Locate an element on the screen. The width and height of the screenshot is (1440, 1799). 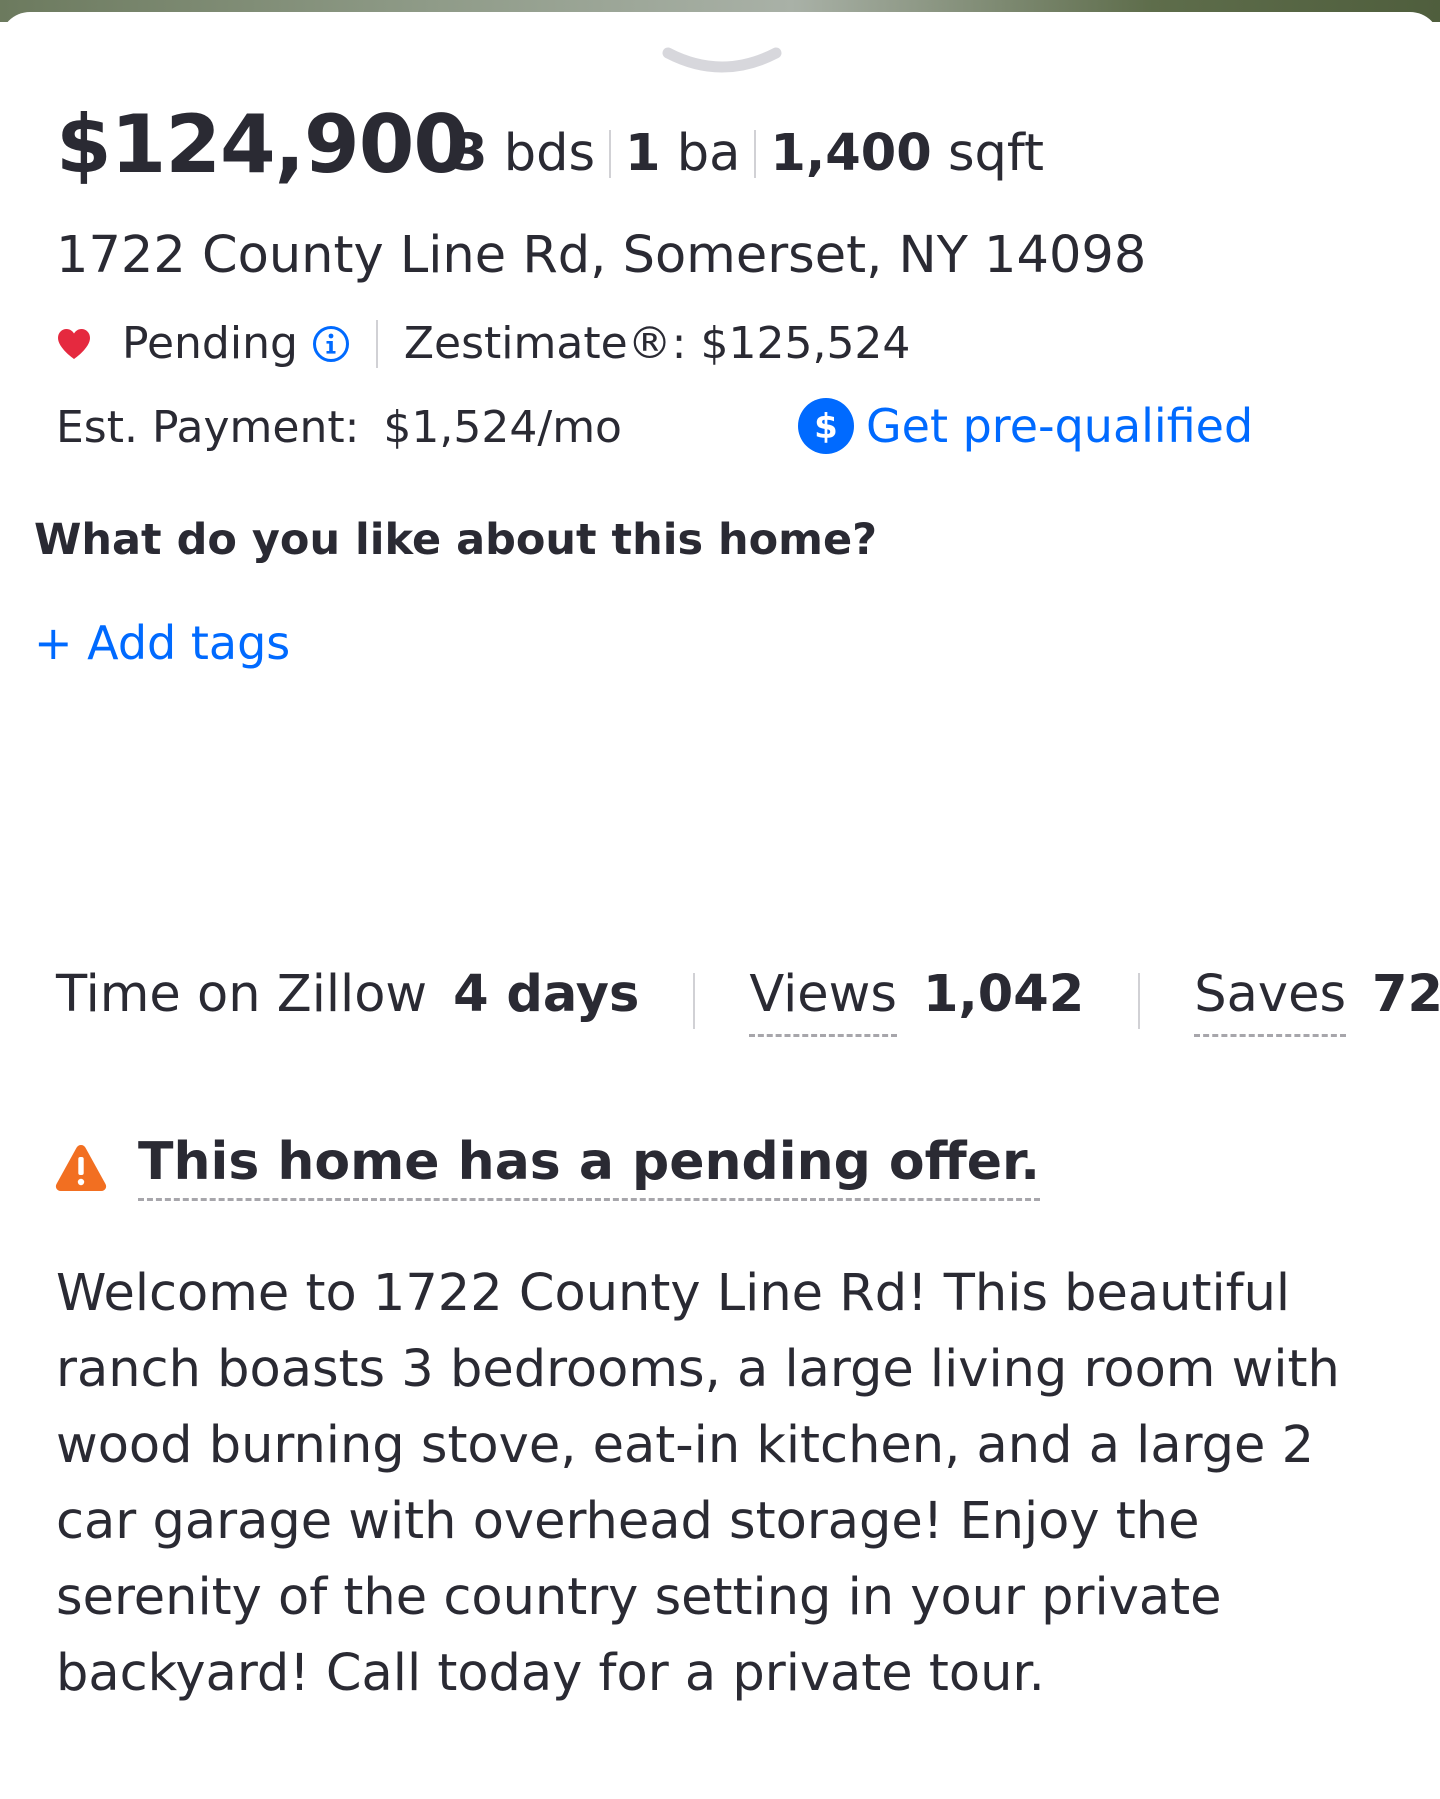
est-payment: Est. Payment: $1,524/mo is located at coordinates (339, 427).